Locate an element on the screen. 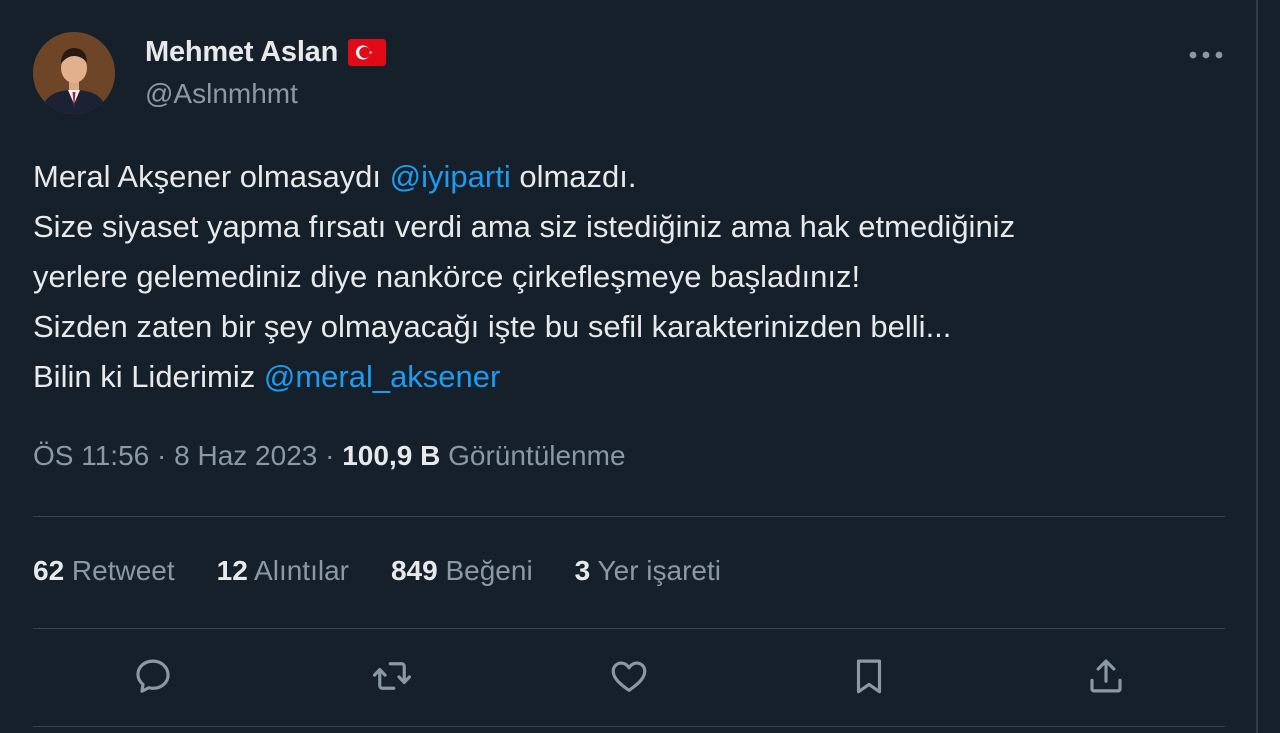 Image resolution: width=1280 pixels, height=733 pixels. retweets-label: Retweet is located at coordinates (119, 570).